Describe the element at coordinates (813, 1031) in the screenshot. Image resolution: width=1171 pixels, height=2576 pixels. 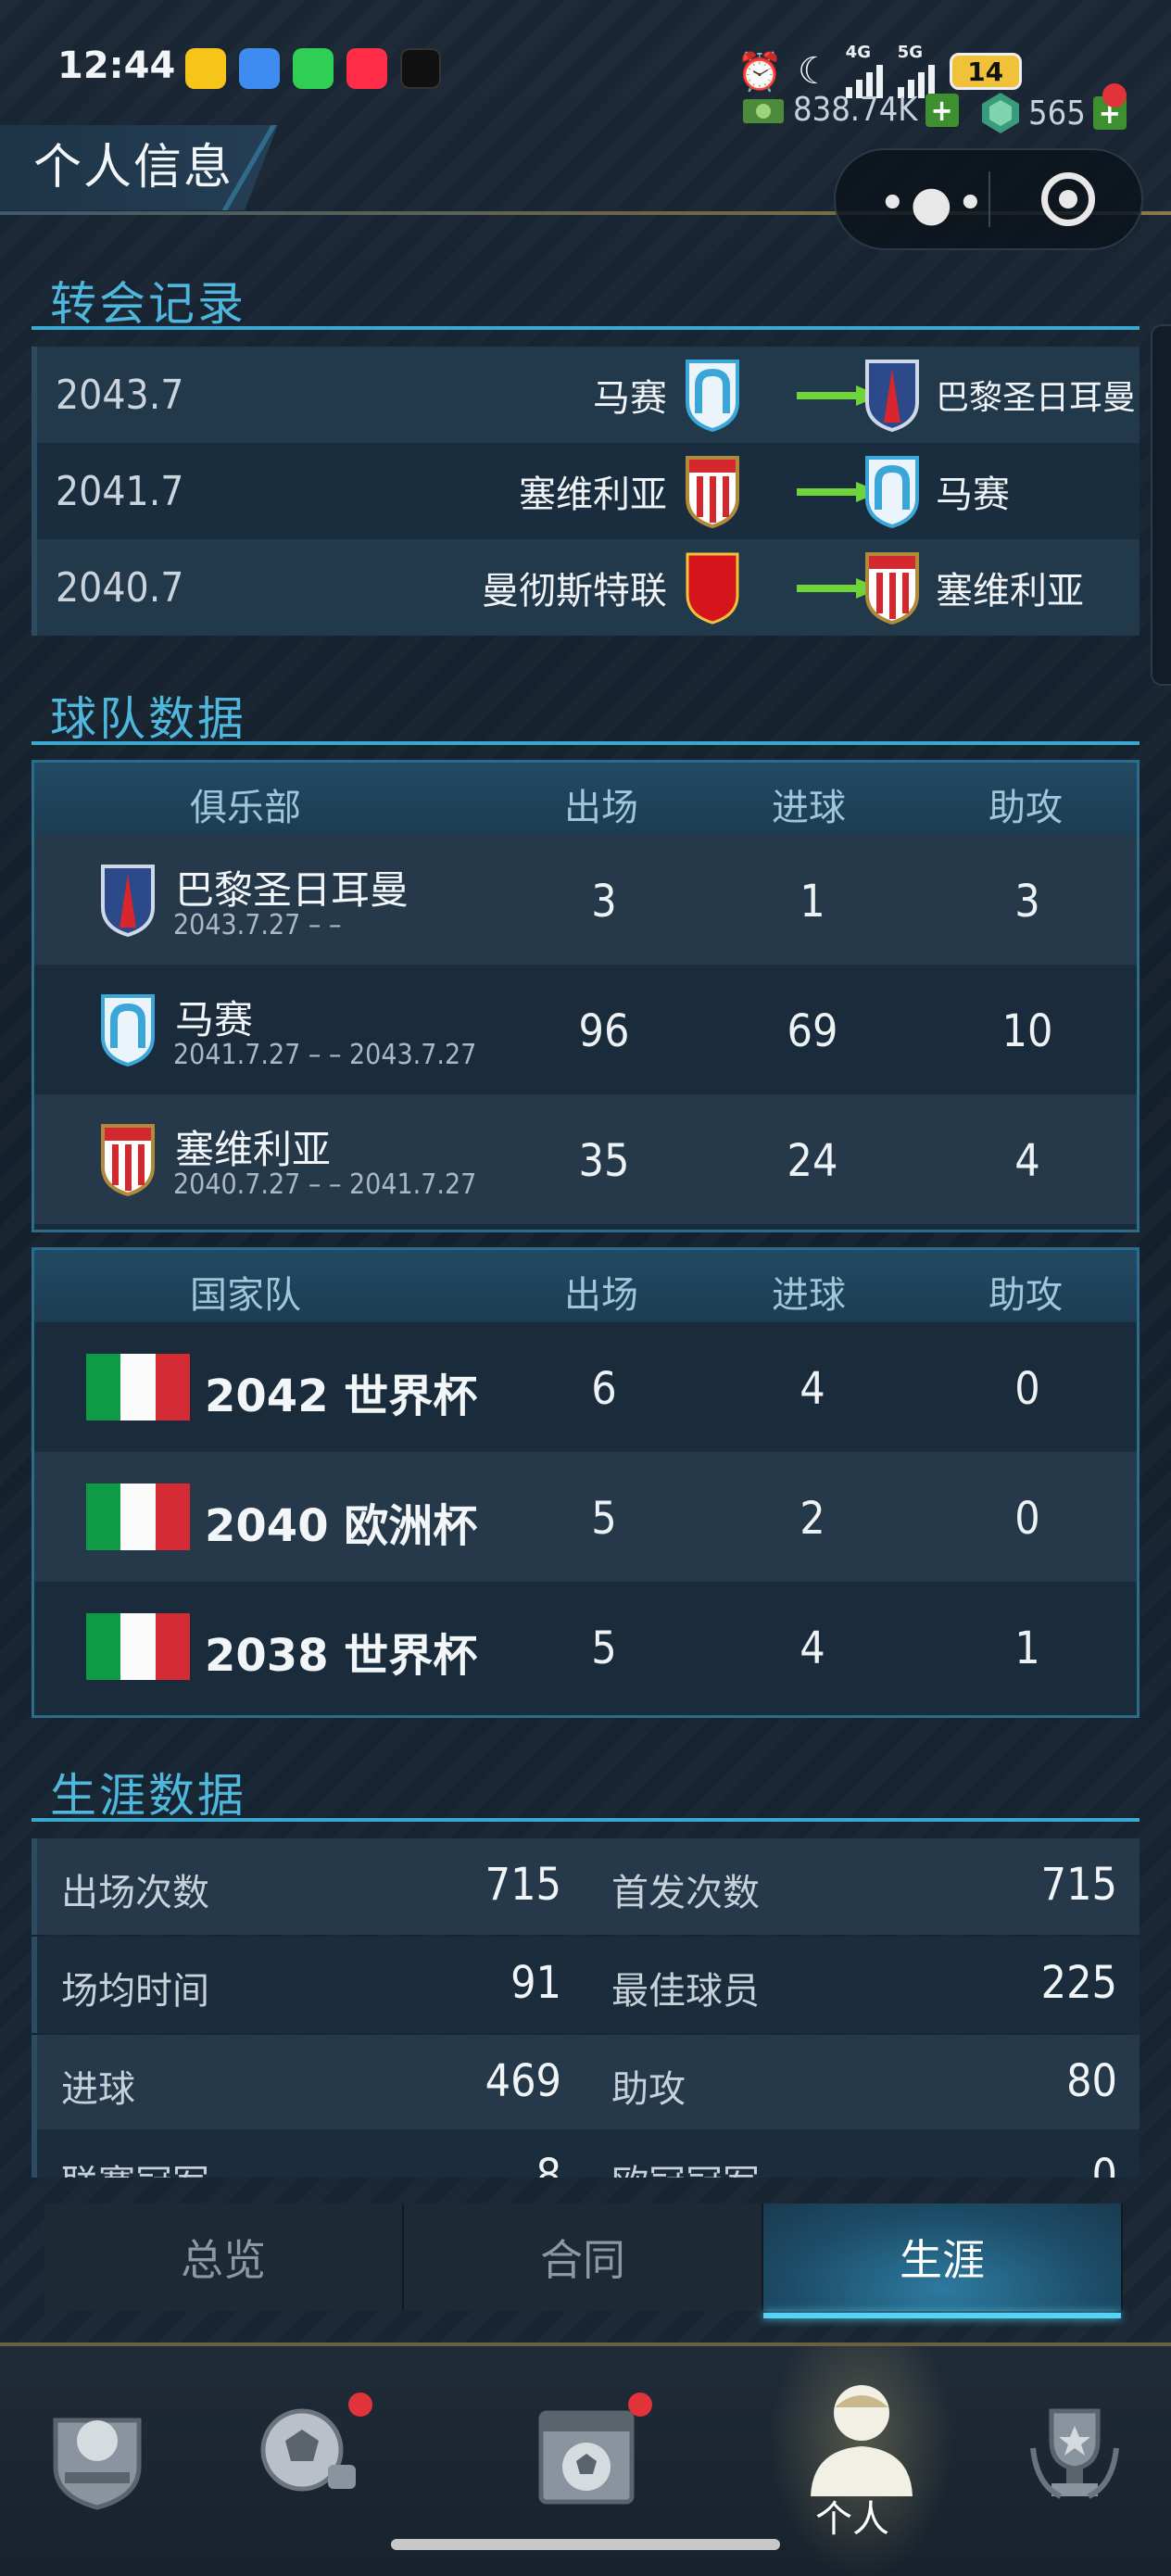
I see `club-goals: 69` at that location.